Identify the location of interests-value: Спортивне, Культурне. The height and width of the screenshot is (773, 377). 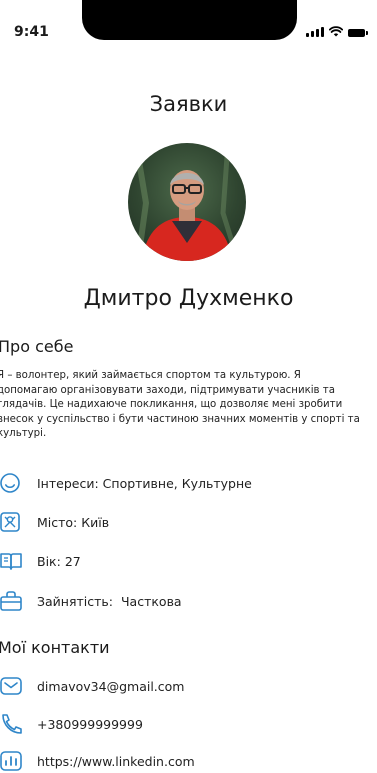
(177, 483).